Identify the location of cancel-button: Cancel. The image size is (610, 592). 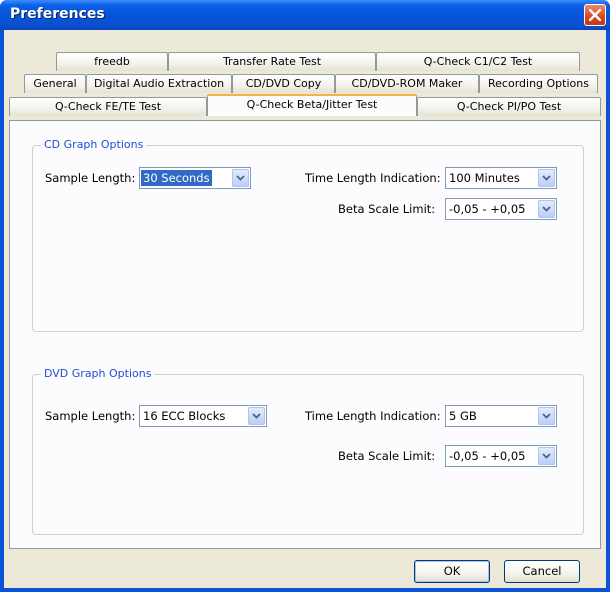
(542, 571).